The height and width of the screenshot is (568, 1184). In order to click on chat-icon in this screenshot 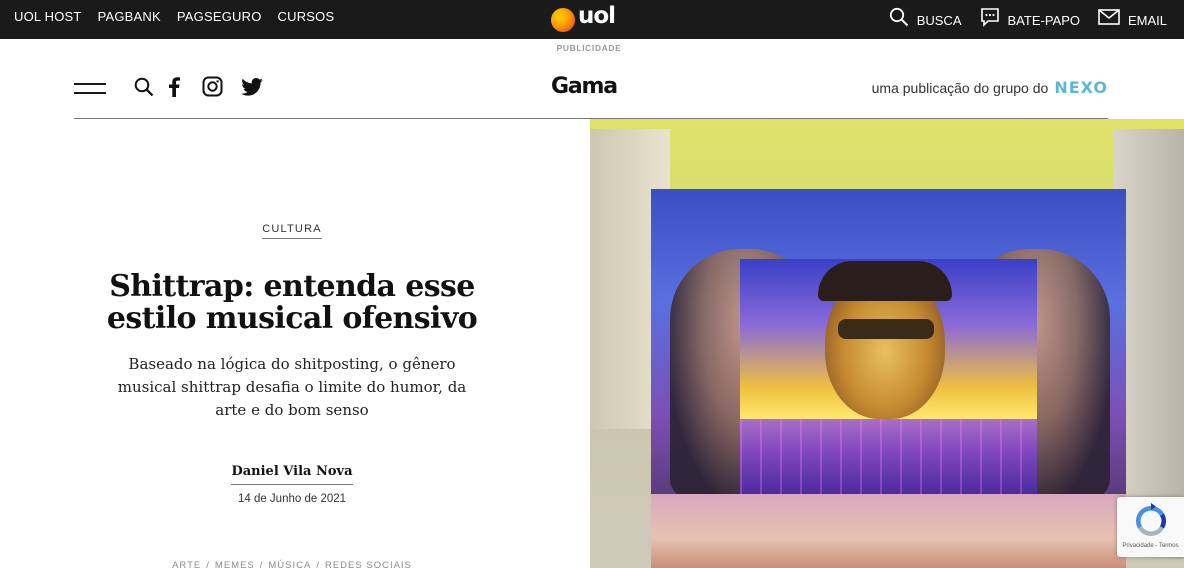, I will do `click(990, 18)`.